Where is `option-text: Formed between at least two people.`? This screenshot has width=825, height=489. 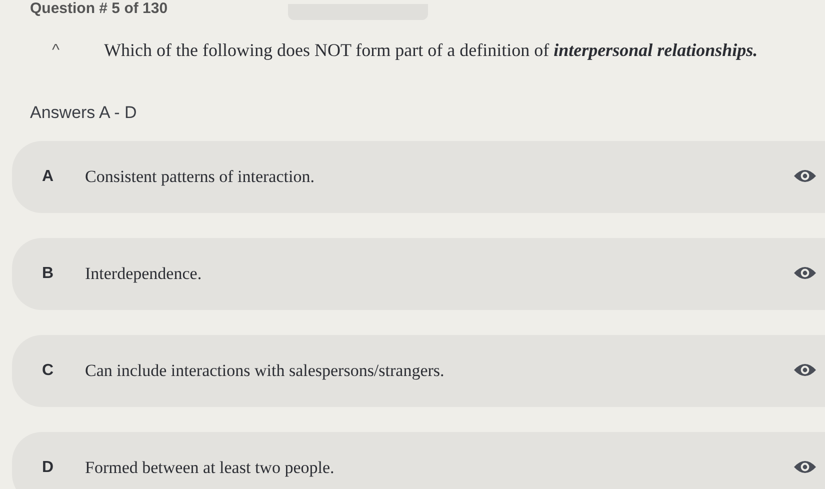
option-text: Formed between at least two people. is located at coordinates (209, 468).